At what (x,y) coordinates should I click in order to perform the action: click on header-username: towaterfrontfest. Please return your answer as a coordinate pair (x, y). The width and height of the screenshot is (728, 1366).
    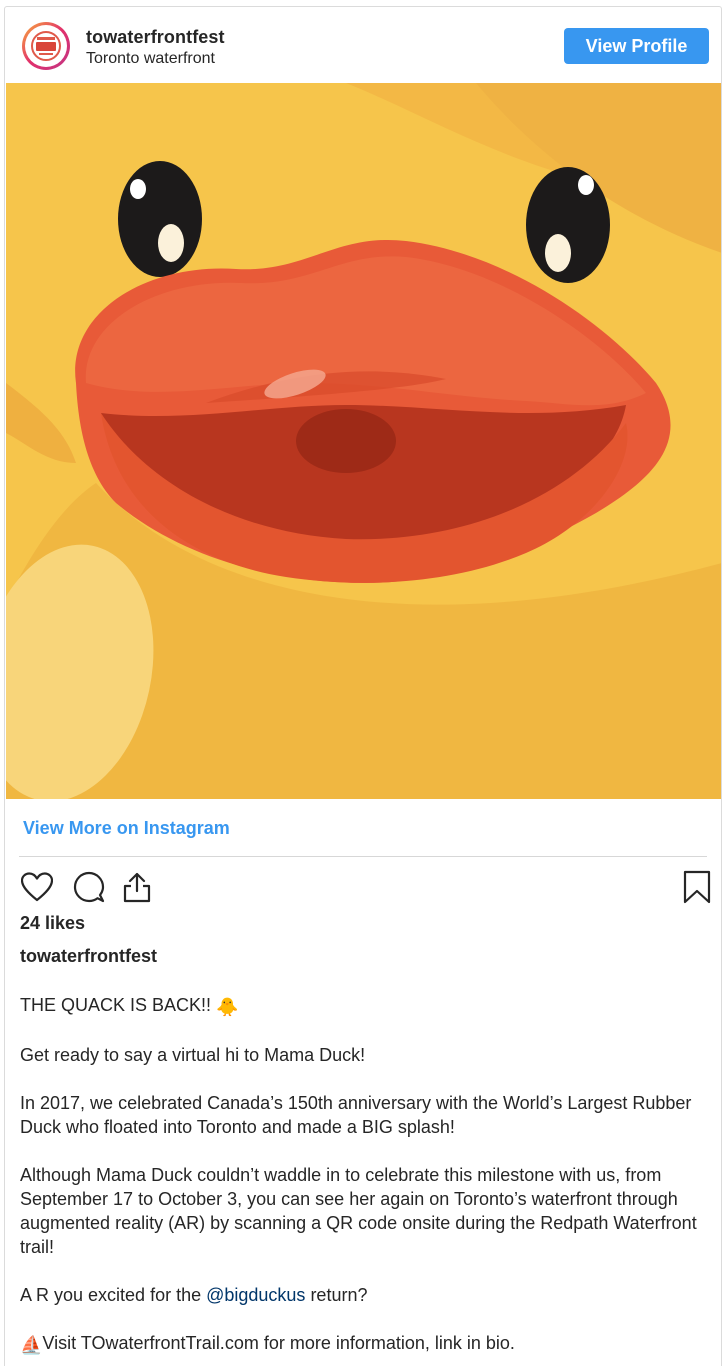
    Looking at the image, I should click on (155, 37).